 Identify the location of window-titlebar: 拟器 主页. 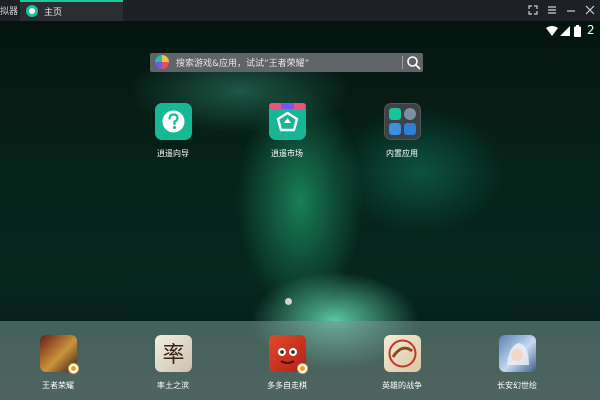
(300, 10).